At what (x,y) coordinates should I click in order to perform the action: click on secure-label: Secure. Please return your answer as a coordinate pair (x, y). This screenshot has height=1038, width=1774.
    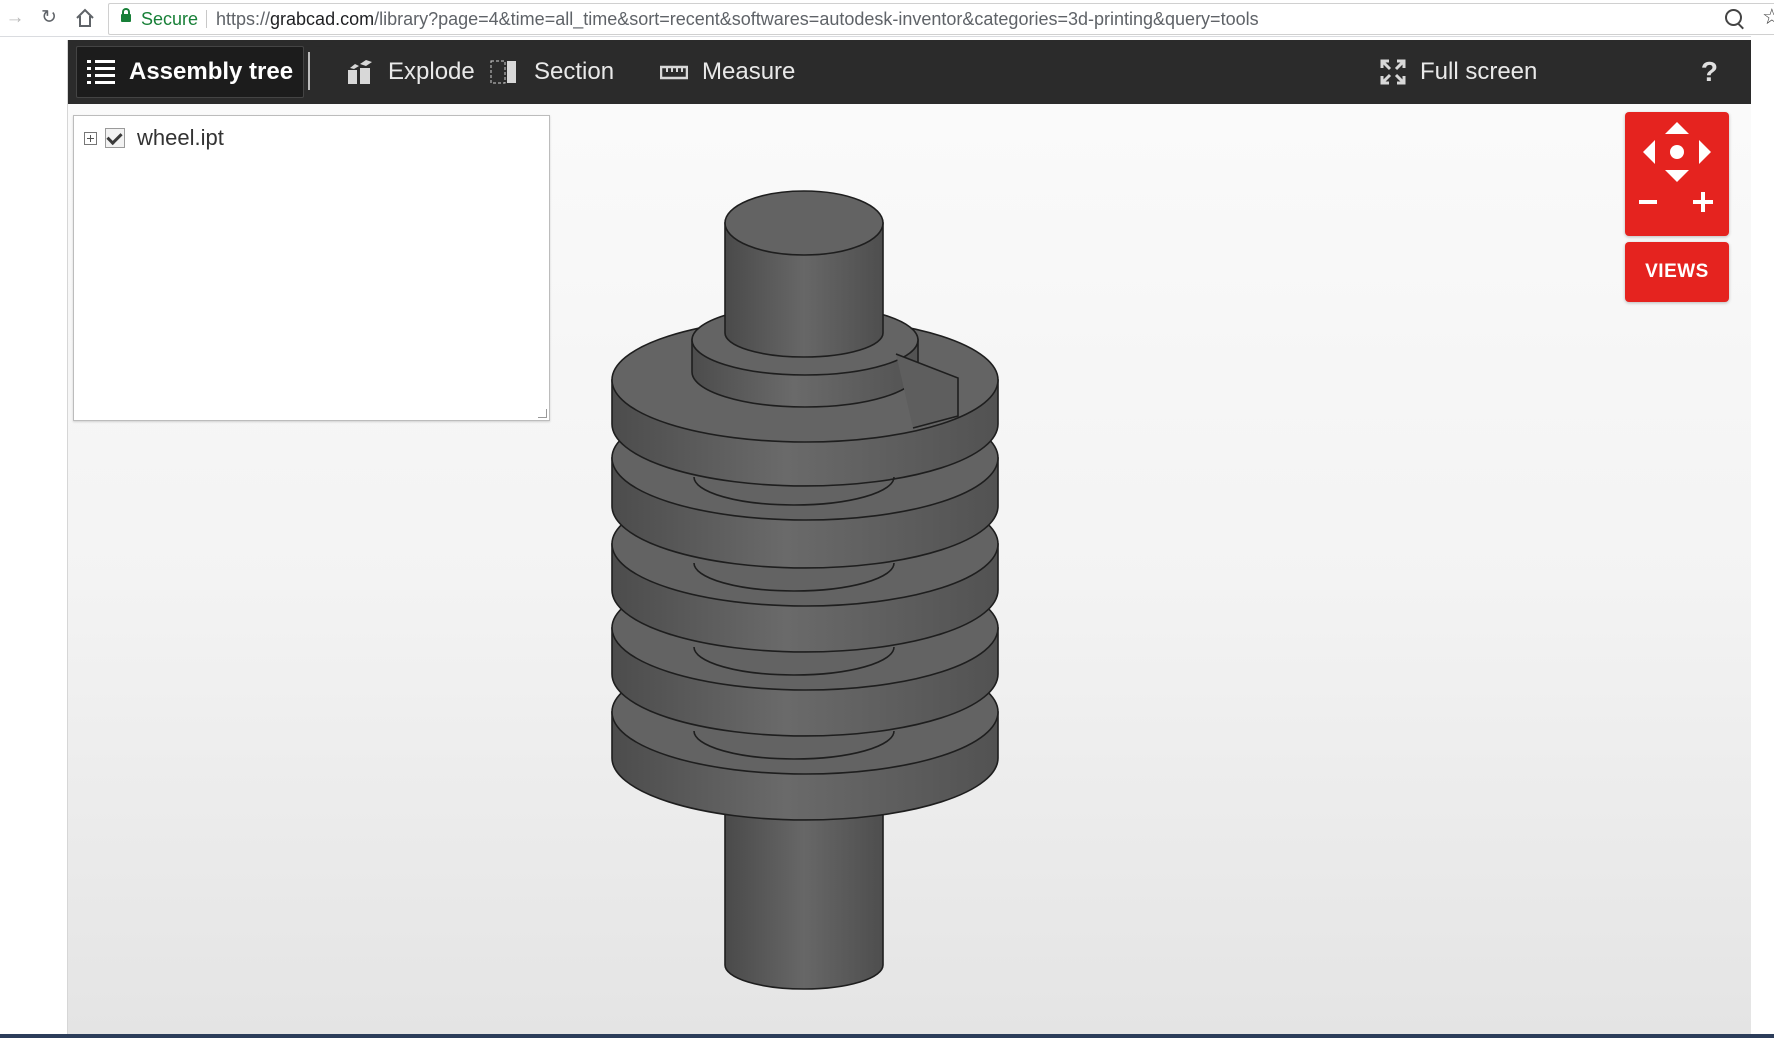
    Looking at the image, I should click on (170, 19).